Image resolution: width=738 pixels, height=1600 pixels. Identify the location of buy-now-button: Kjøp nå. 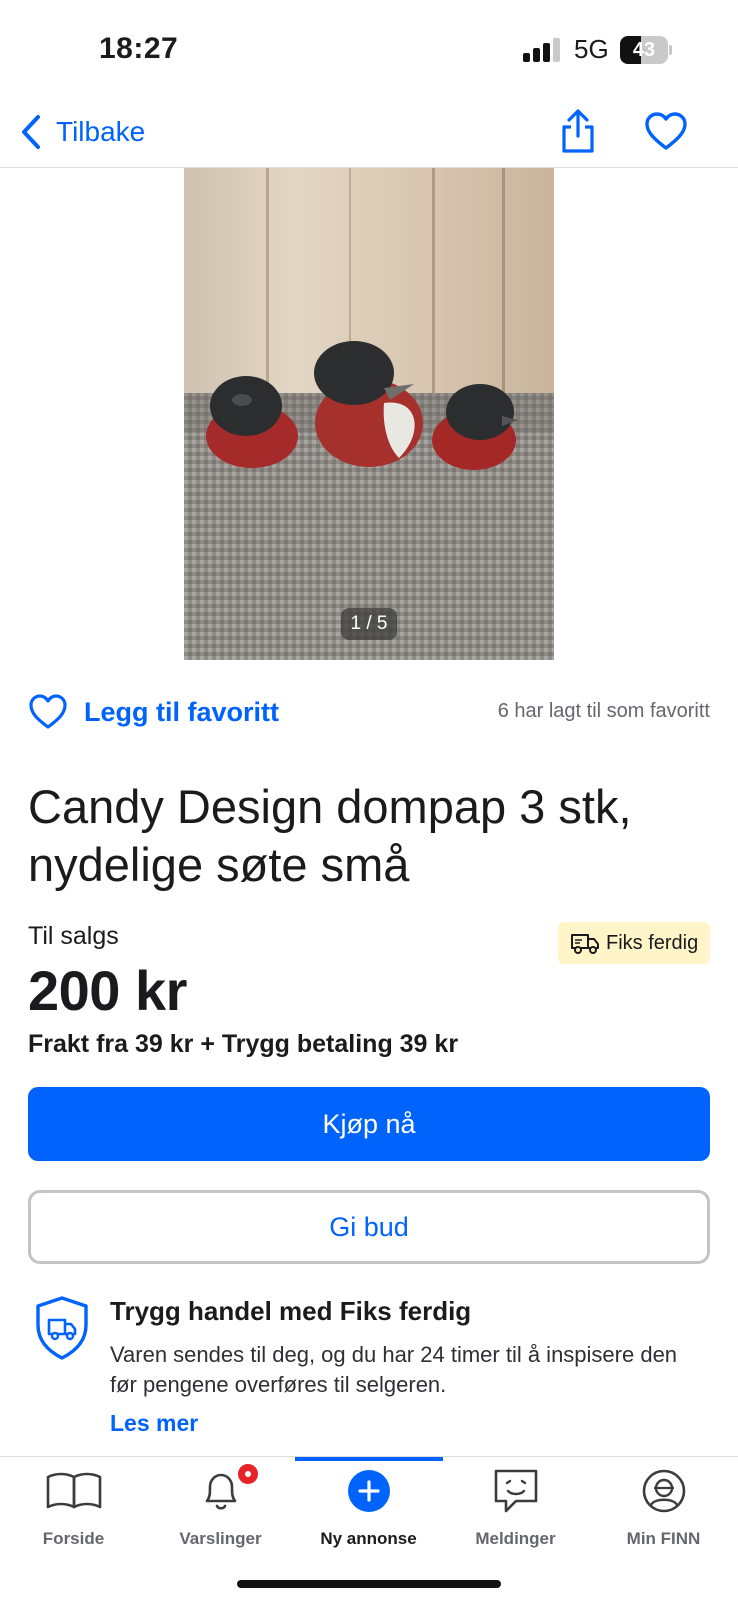
(369, 1124).